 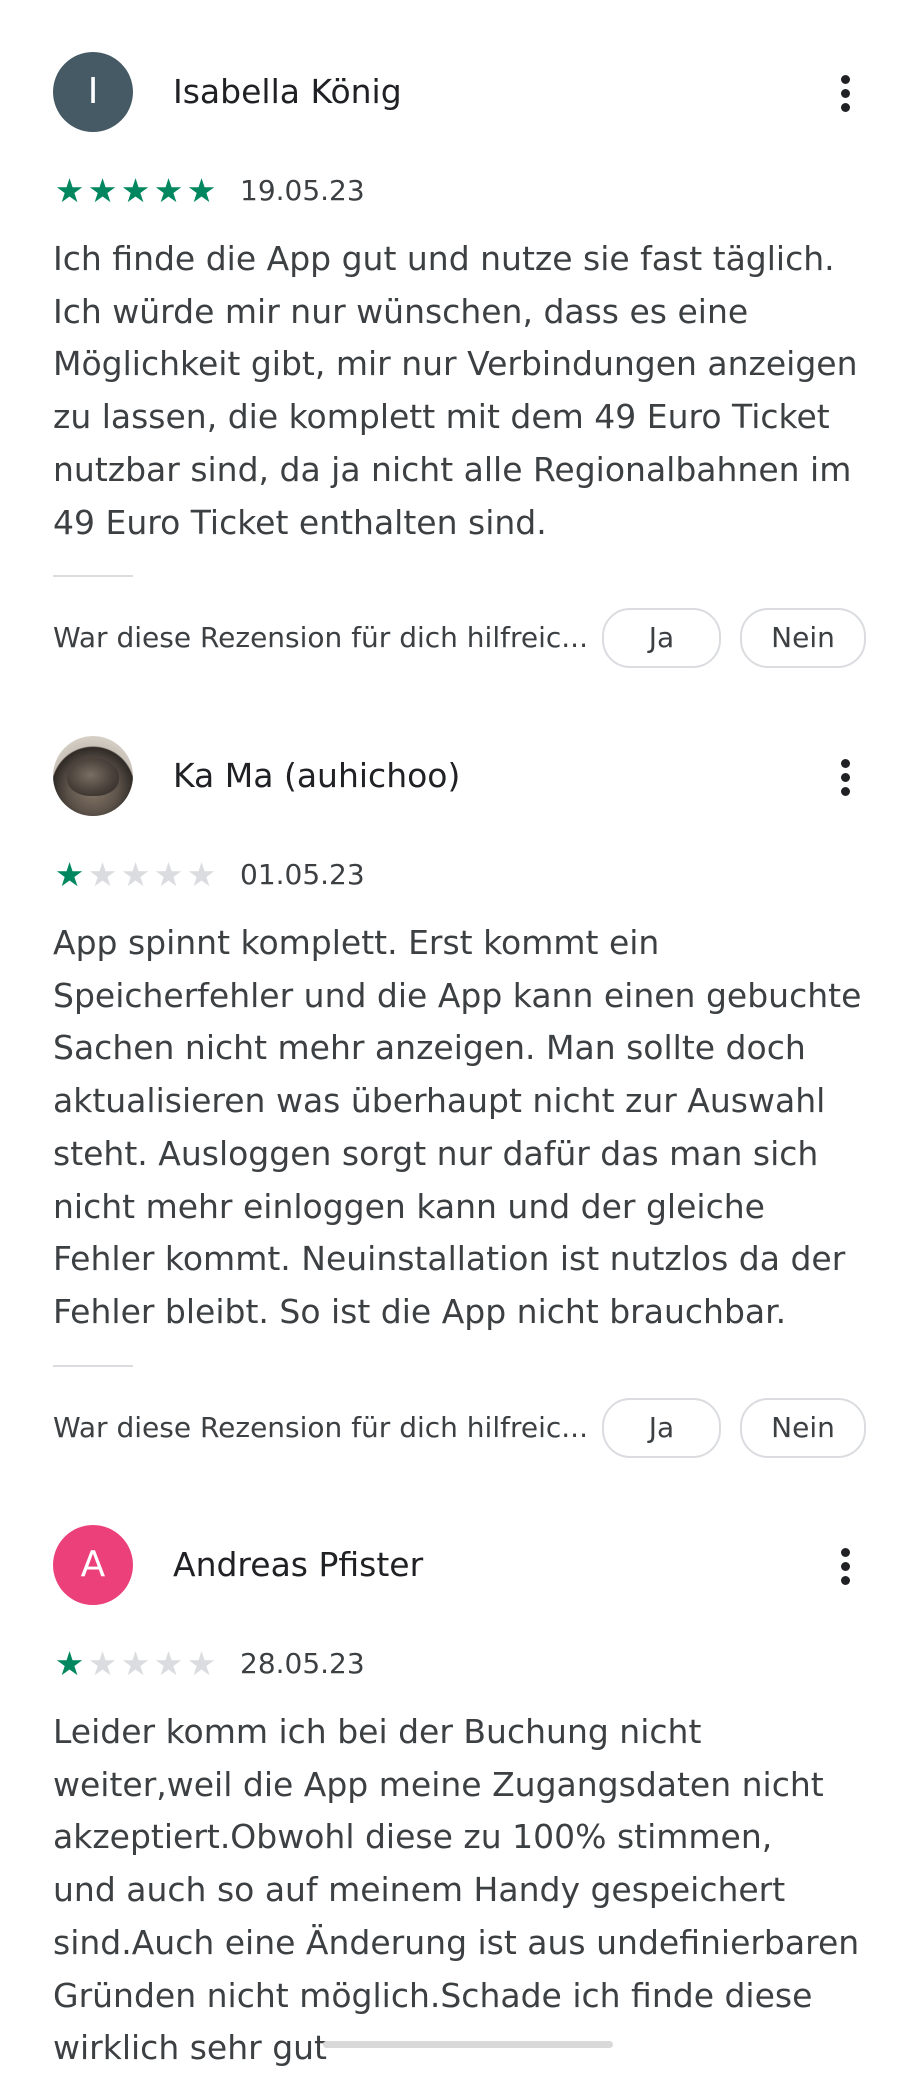 What do you see at coordinates (302, 1663) in the screenshot?
I see `review-date: 28.05.23` at bounding box center [302, 1663].